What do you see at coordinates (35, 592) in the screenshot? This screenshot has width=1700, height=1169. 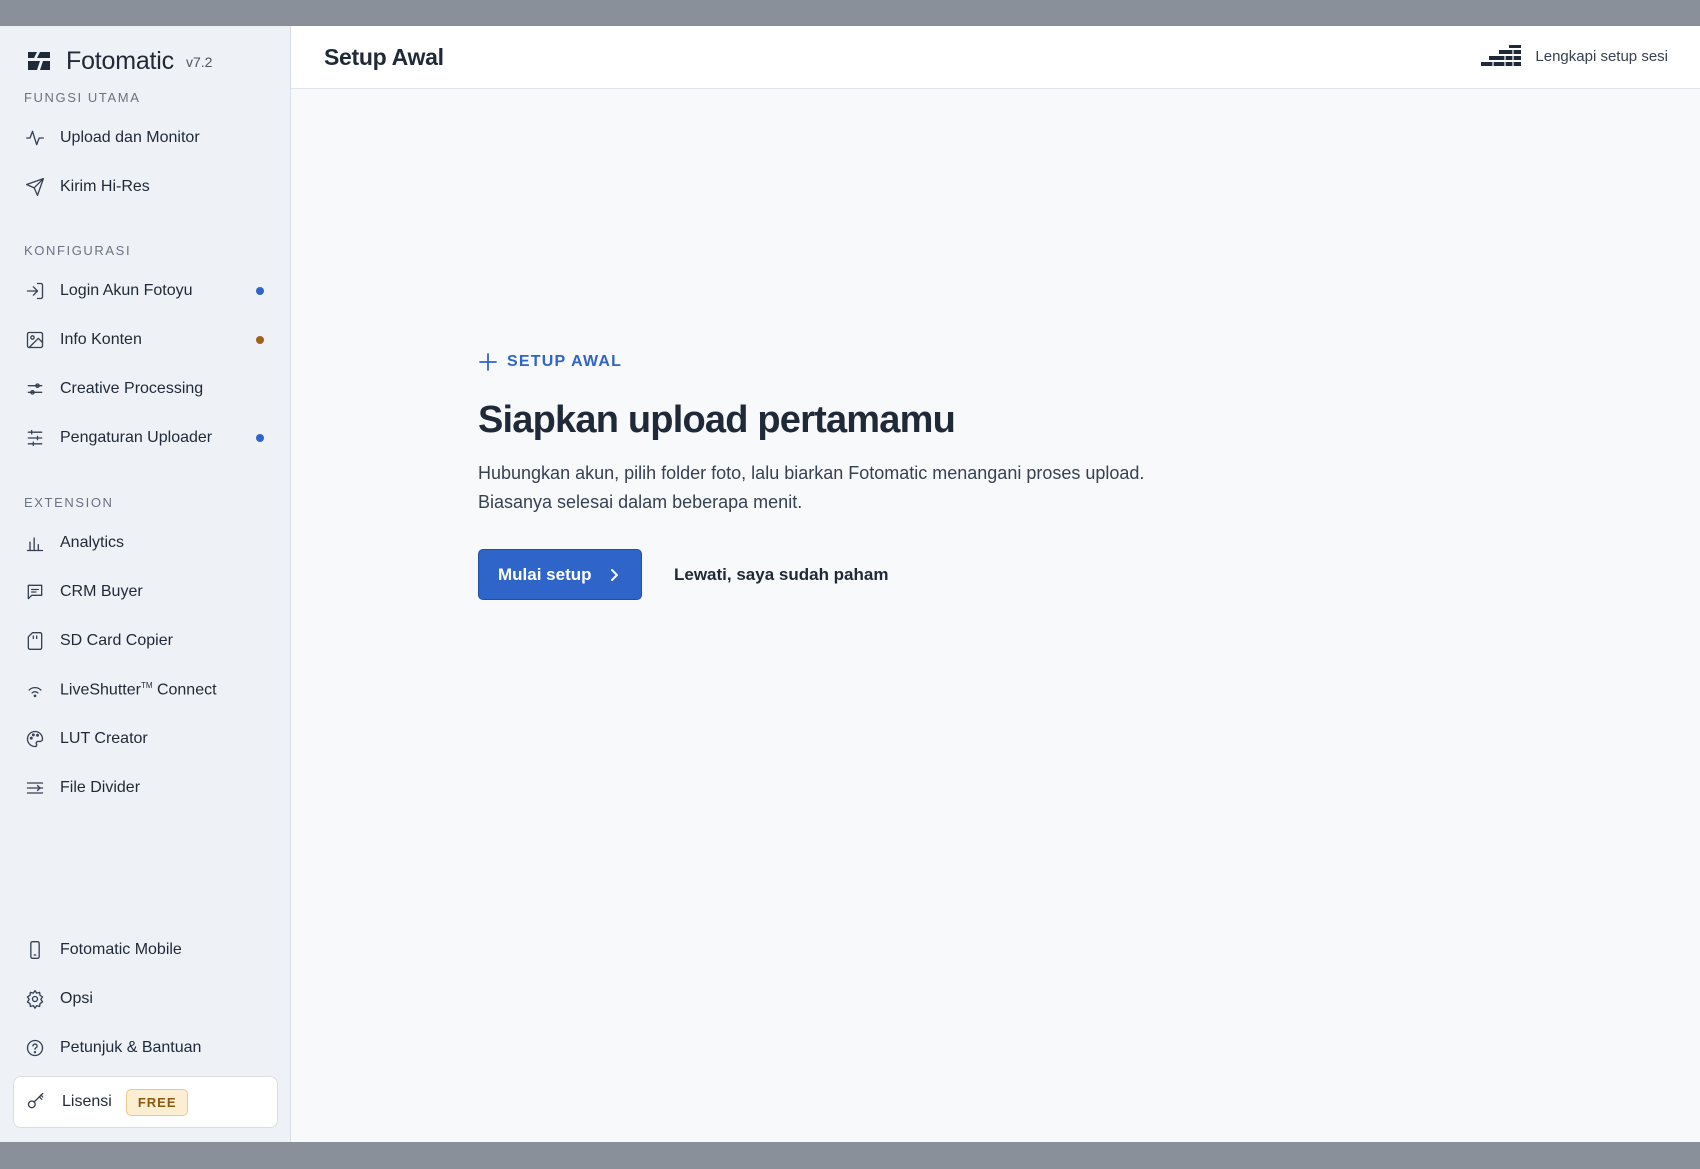 I see `message-icon` at bounding box center [35, 592].